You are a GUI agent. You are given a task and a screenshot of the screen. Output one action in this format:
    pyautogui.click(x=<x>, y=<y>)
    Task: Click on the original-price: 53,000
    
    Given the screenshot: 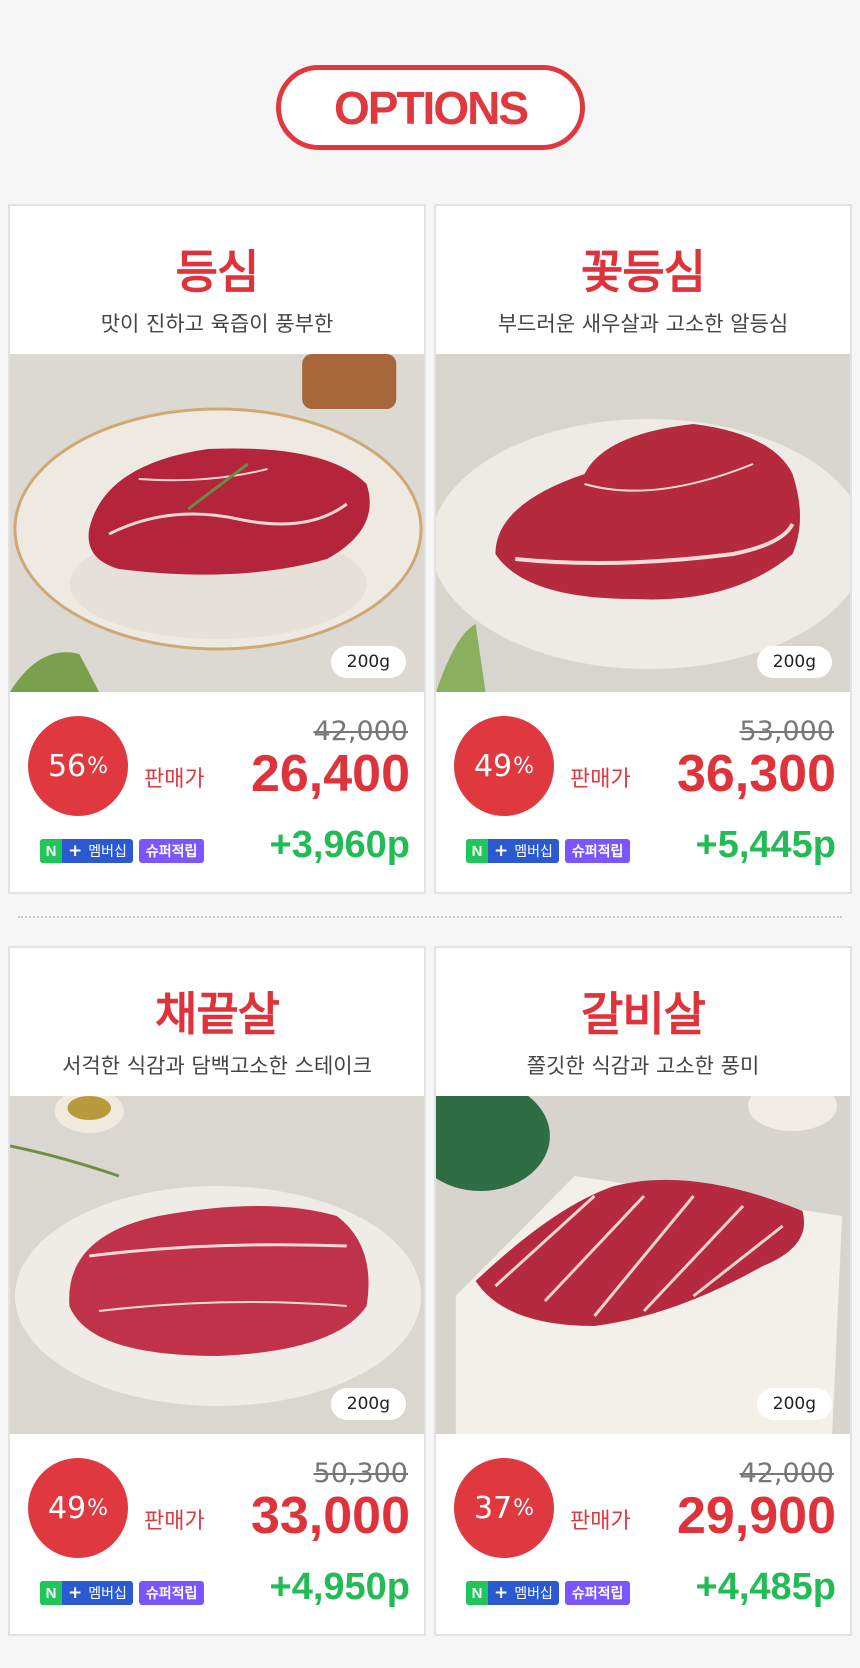 What is the action you would take?
    pyautogui.click(x=786, y=731)
    